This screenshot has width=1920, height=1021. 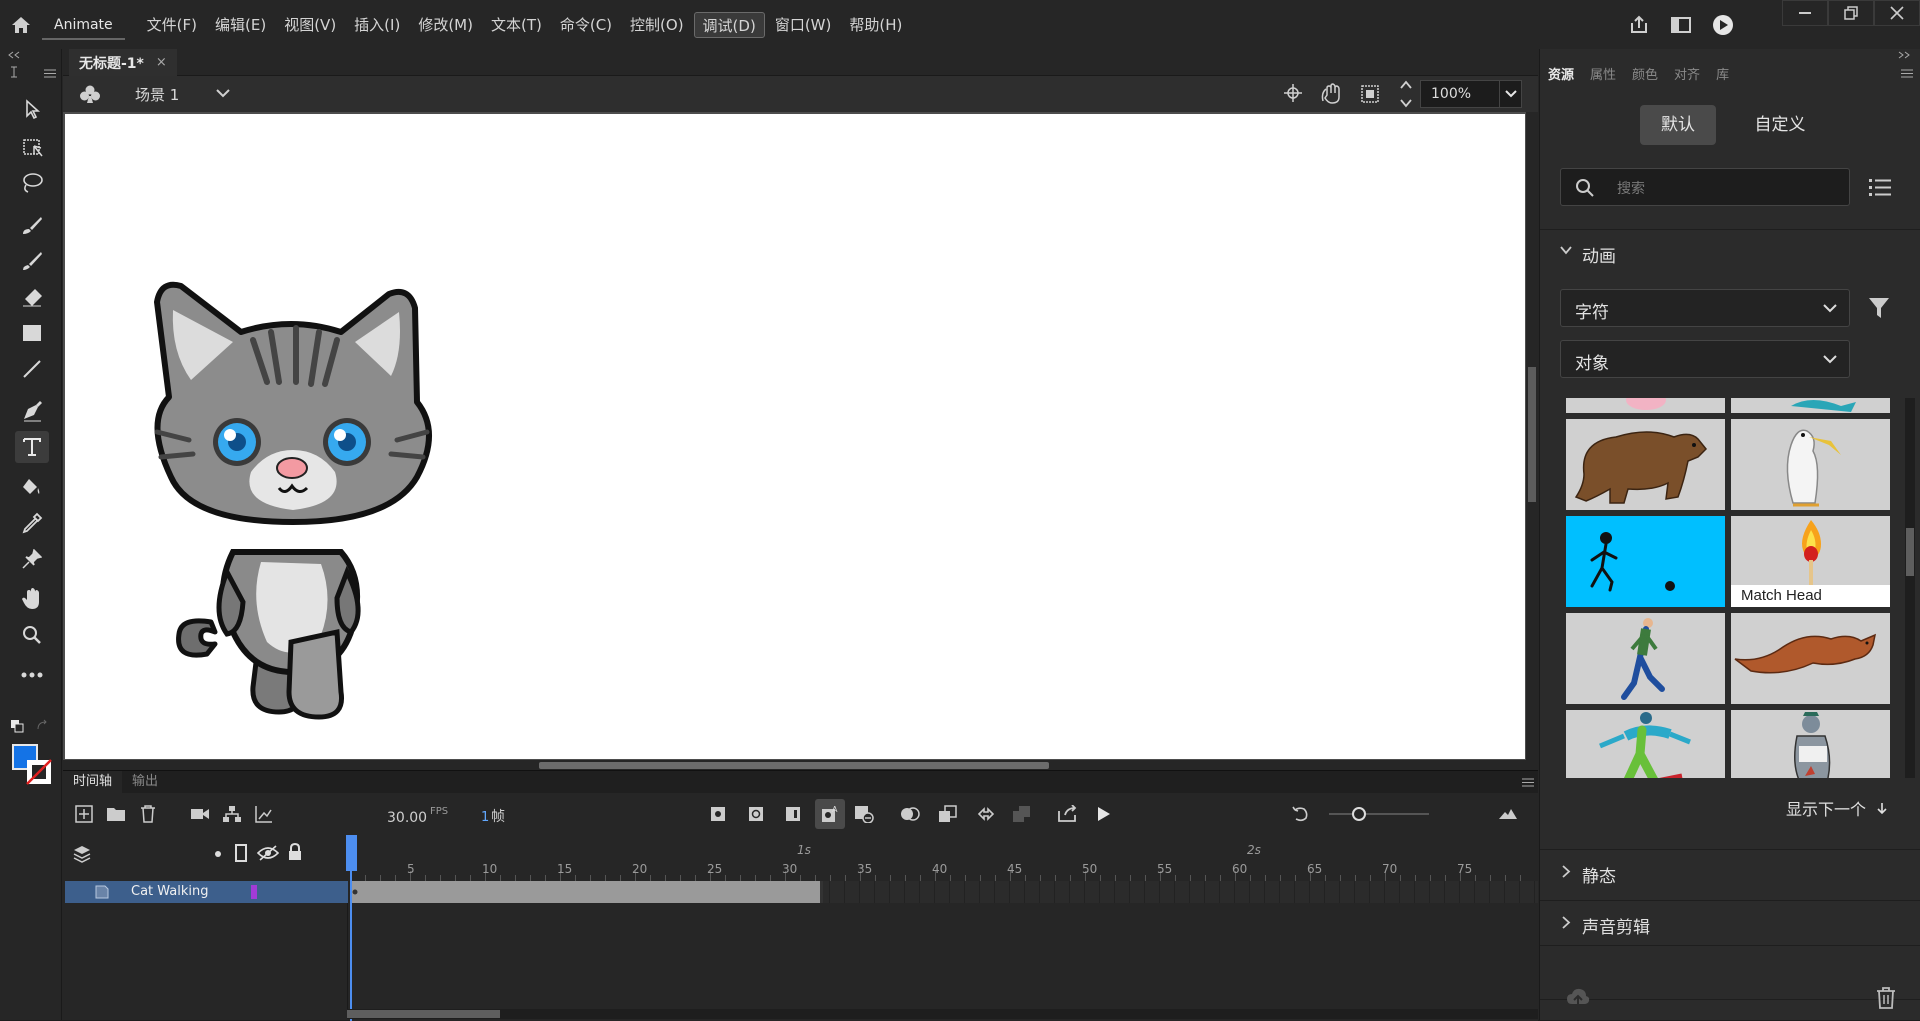 I want to click on text-tool-icon, so click(x=32, y=447).